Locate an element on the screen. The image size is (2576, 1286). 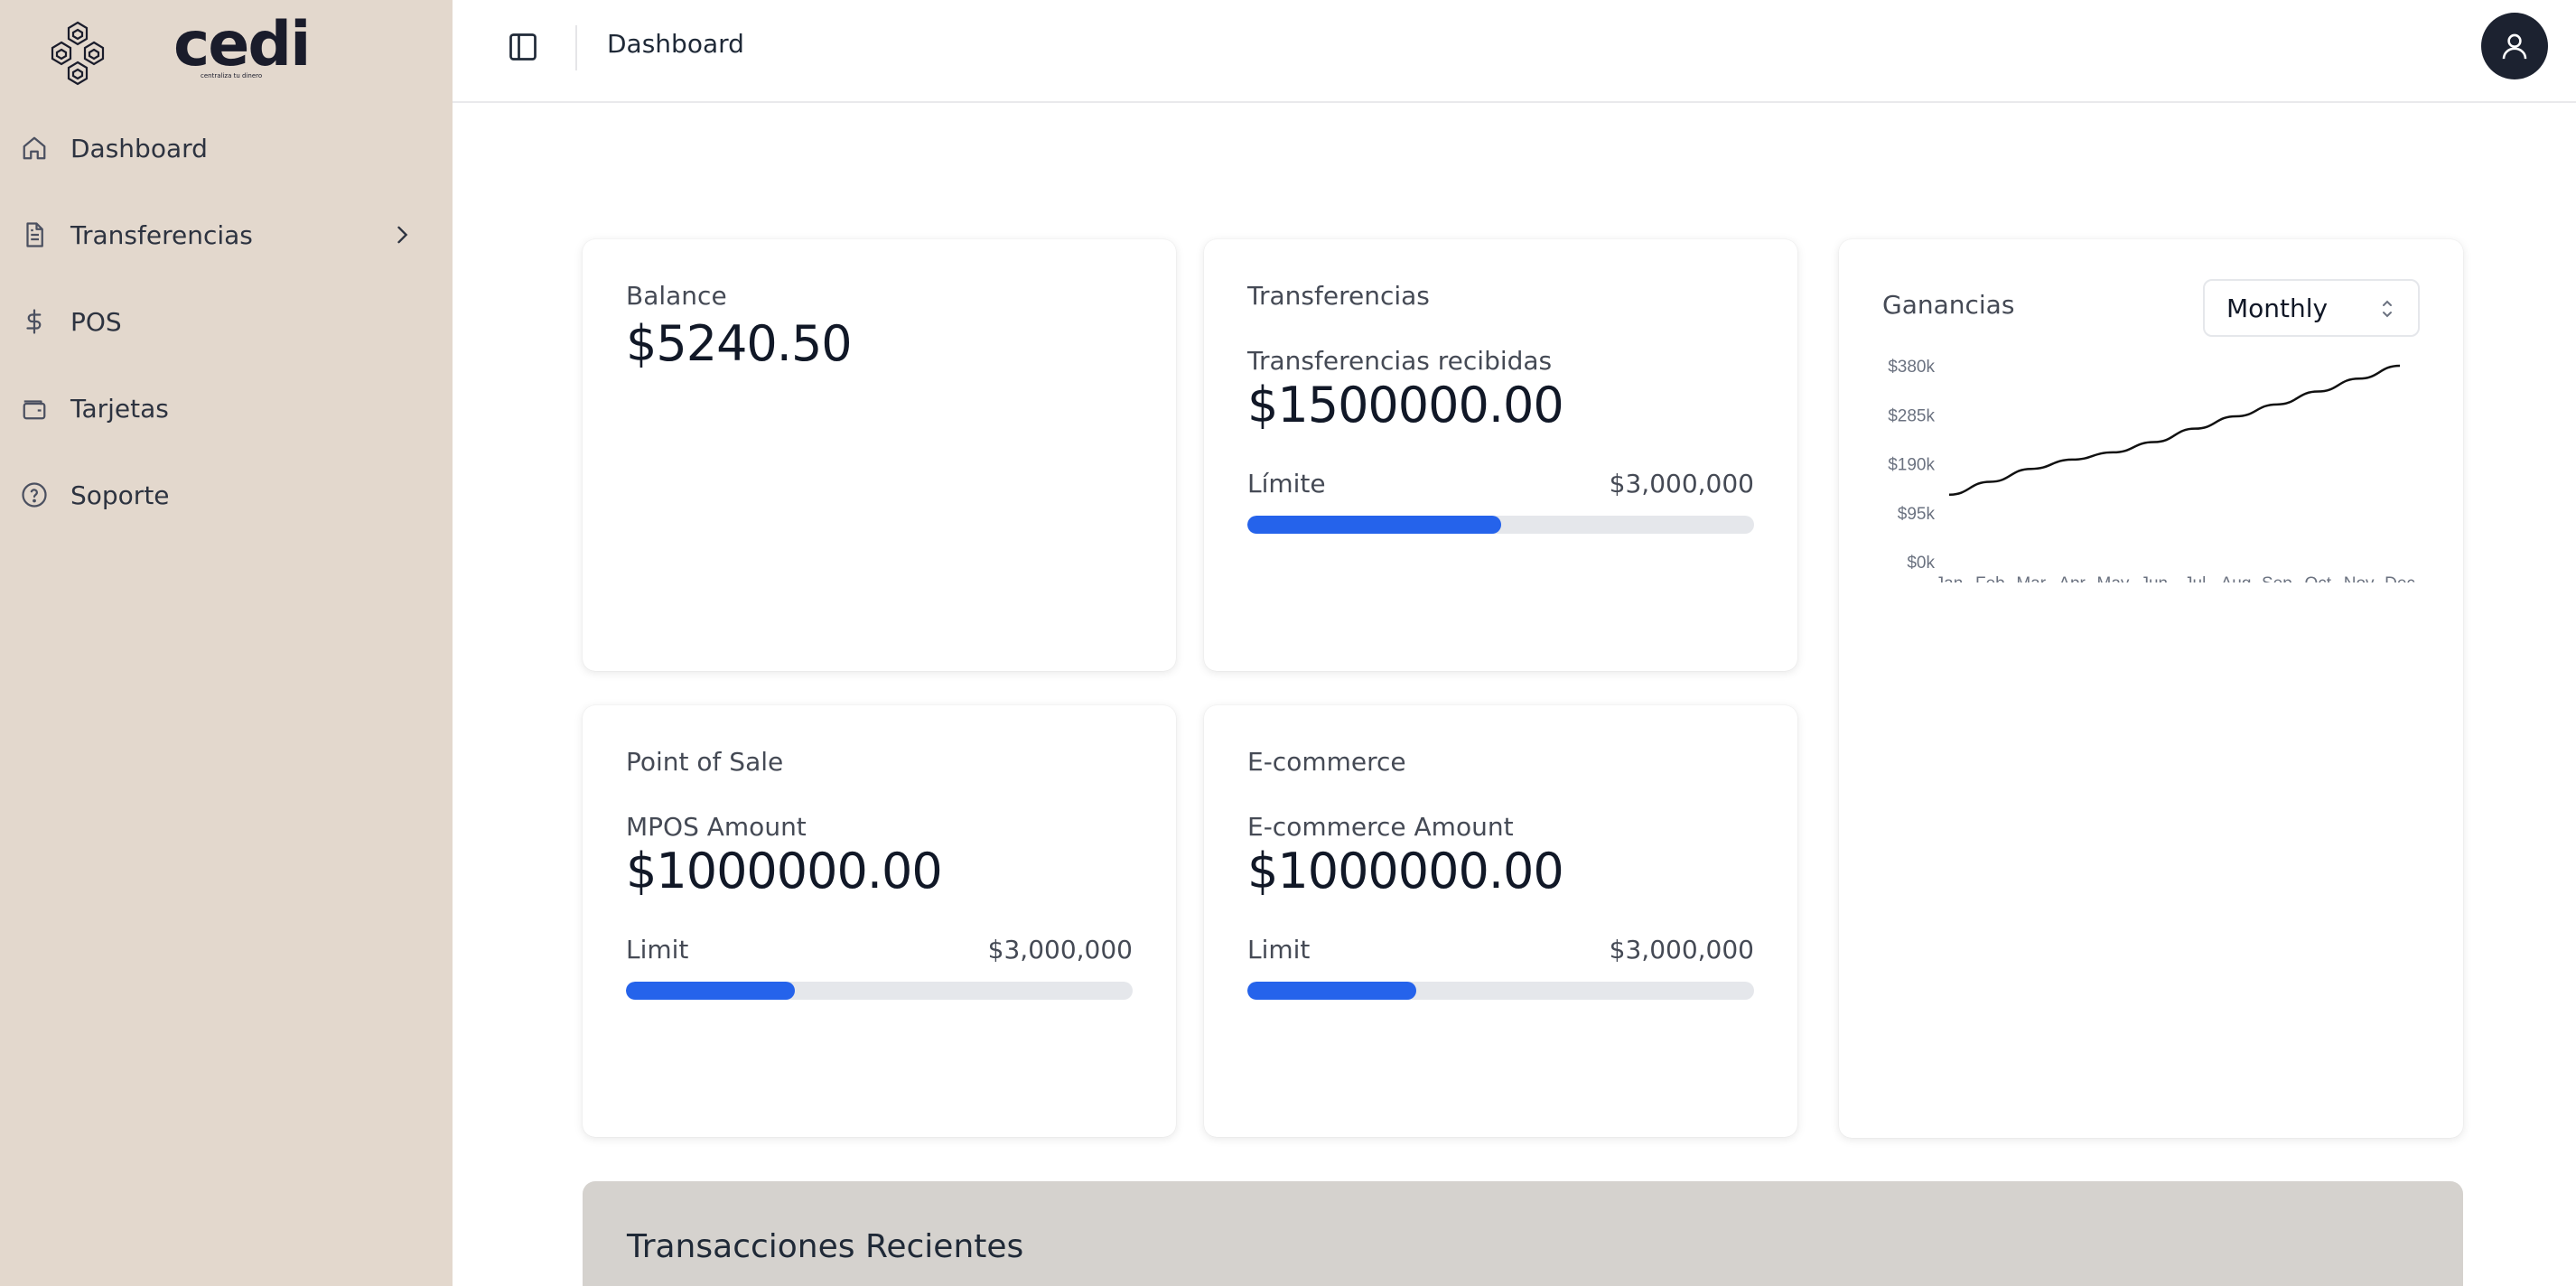
chevron-up-down-icon is located at coordinates (2387, 309).